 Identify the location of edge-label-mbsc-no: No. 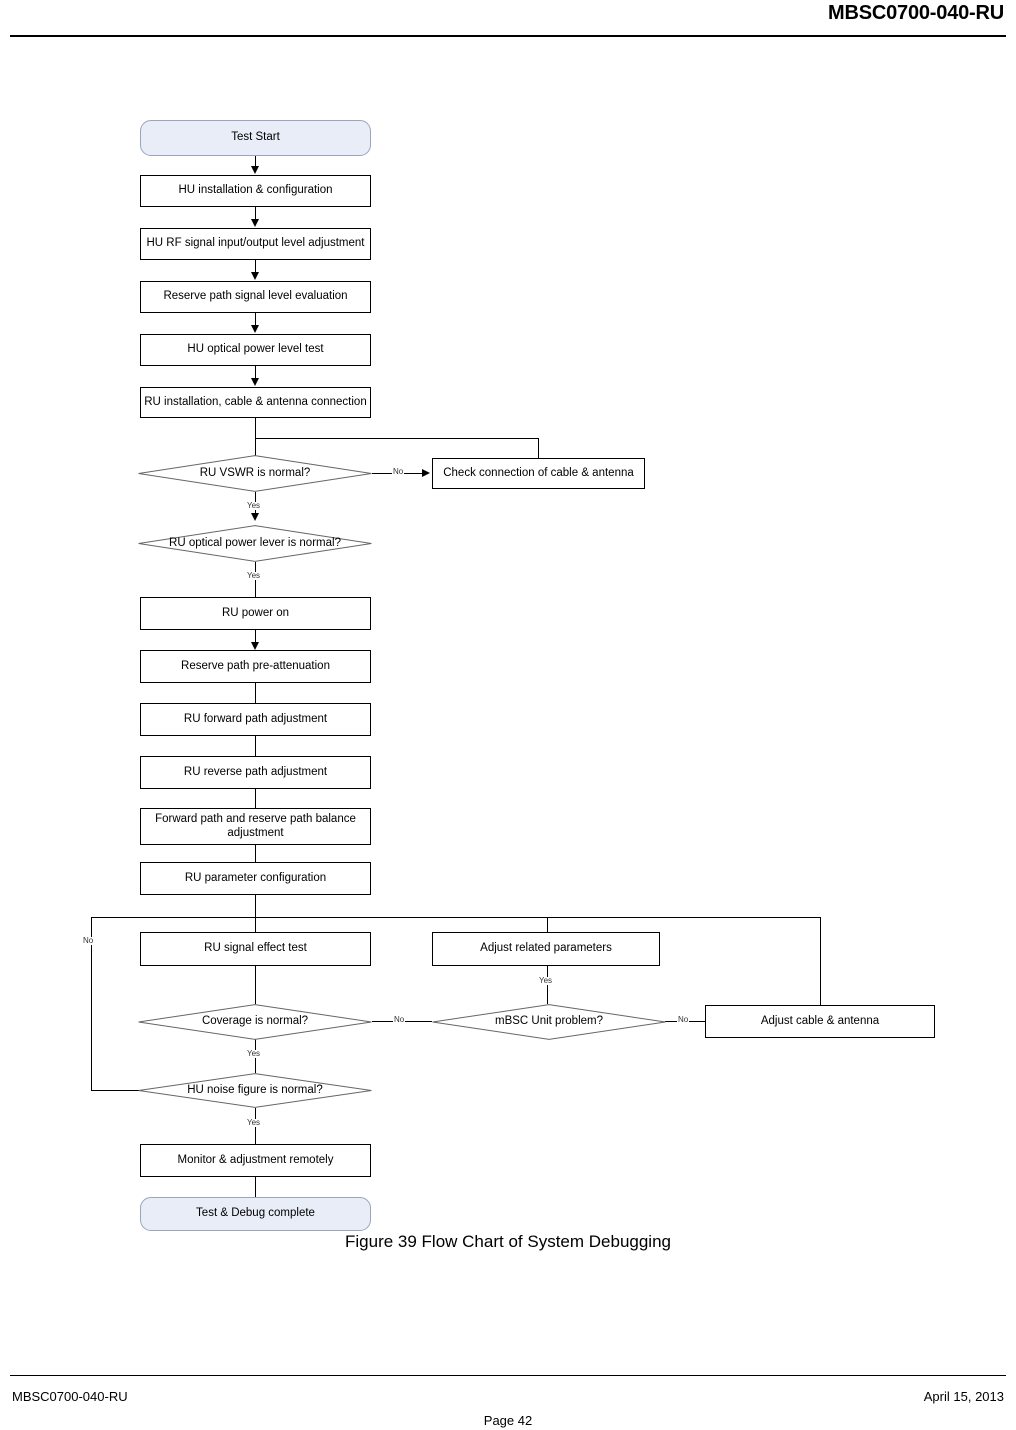
(683, 1019).